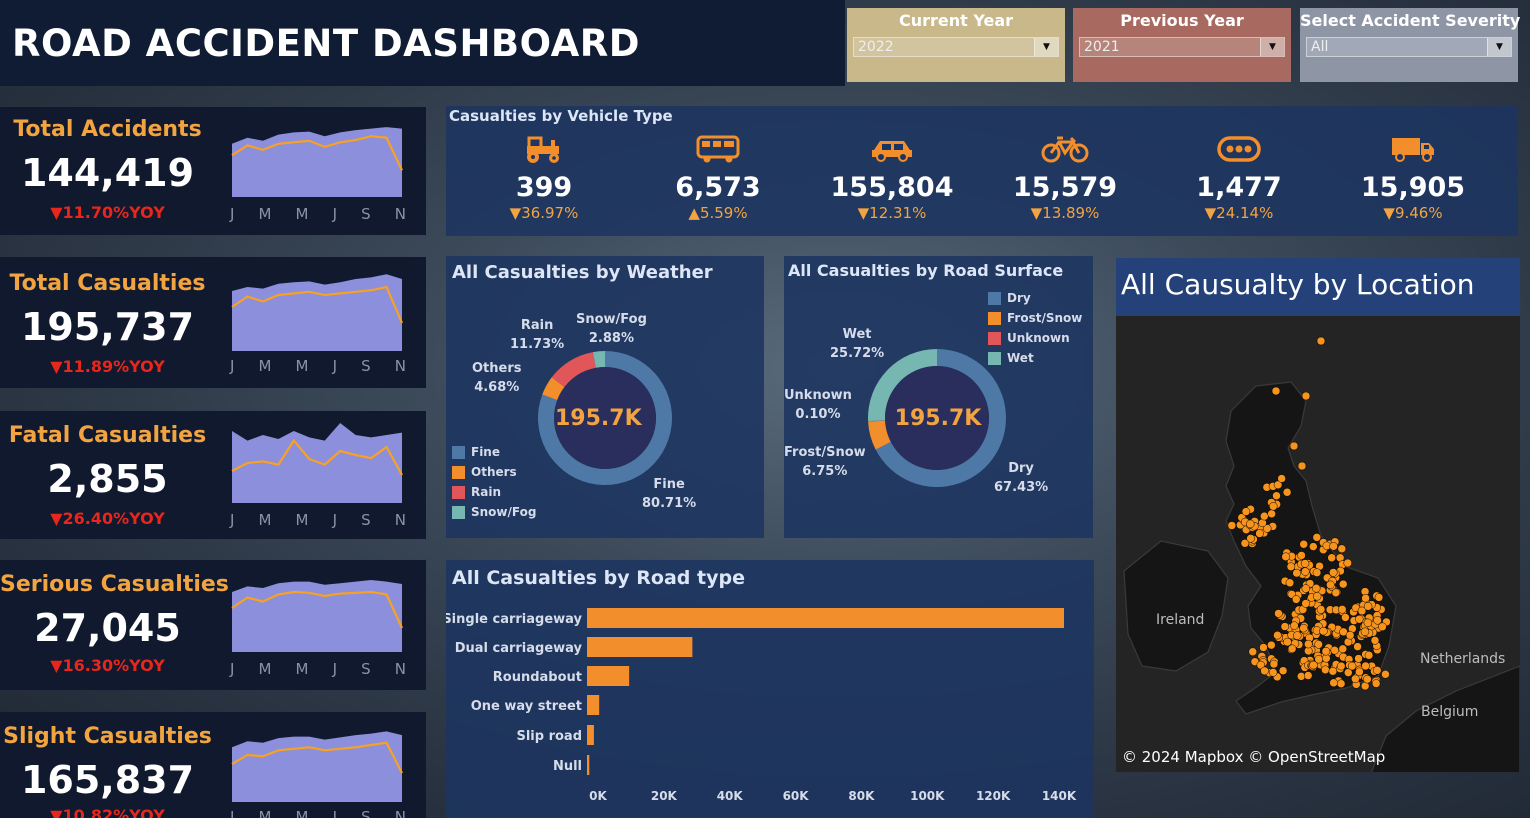 This screenshot has width=1530, height=818. I want to click on vehicle-item-other: 1,477 ▼24.14%, so click(1239, 177).